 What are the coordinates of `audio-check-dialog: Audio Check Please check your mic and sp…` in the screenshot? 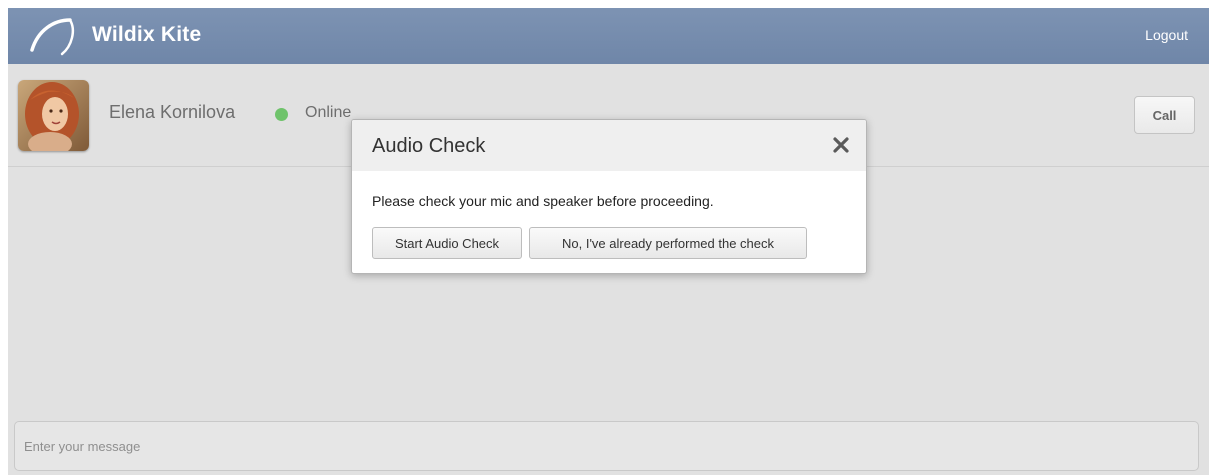 It's located at (609, 196).